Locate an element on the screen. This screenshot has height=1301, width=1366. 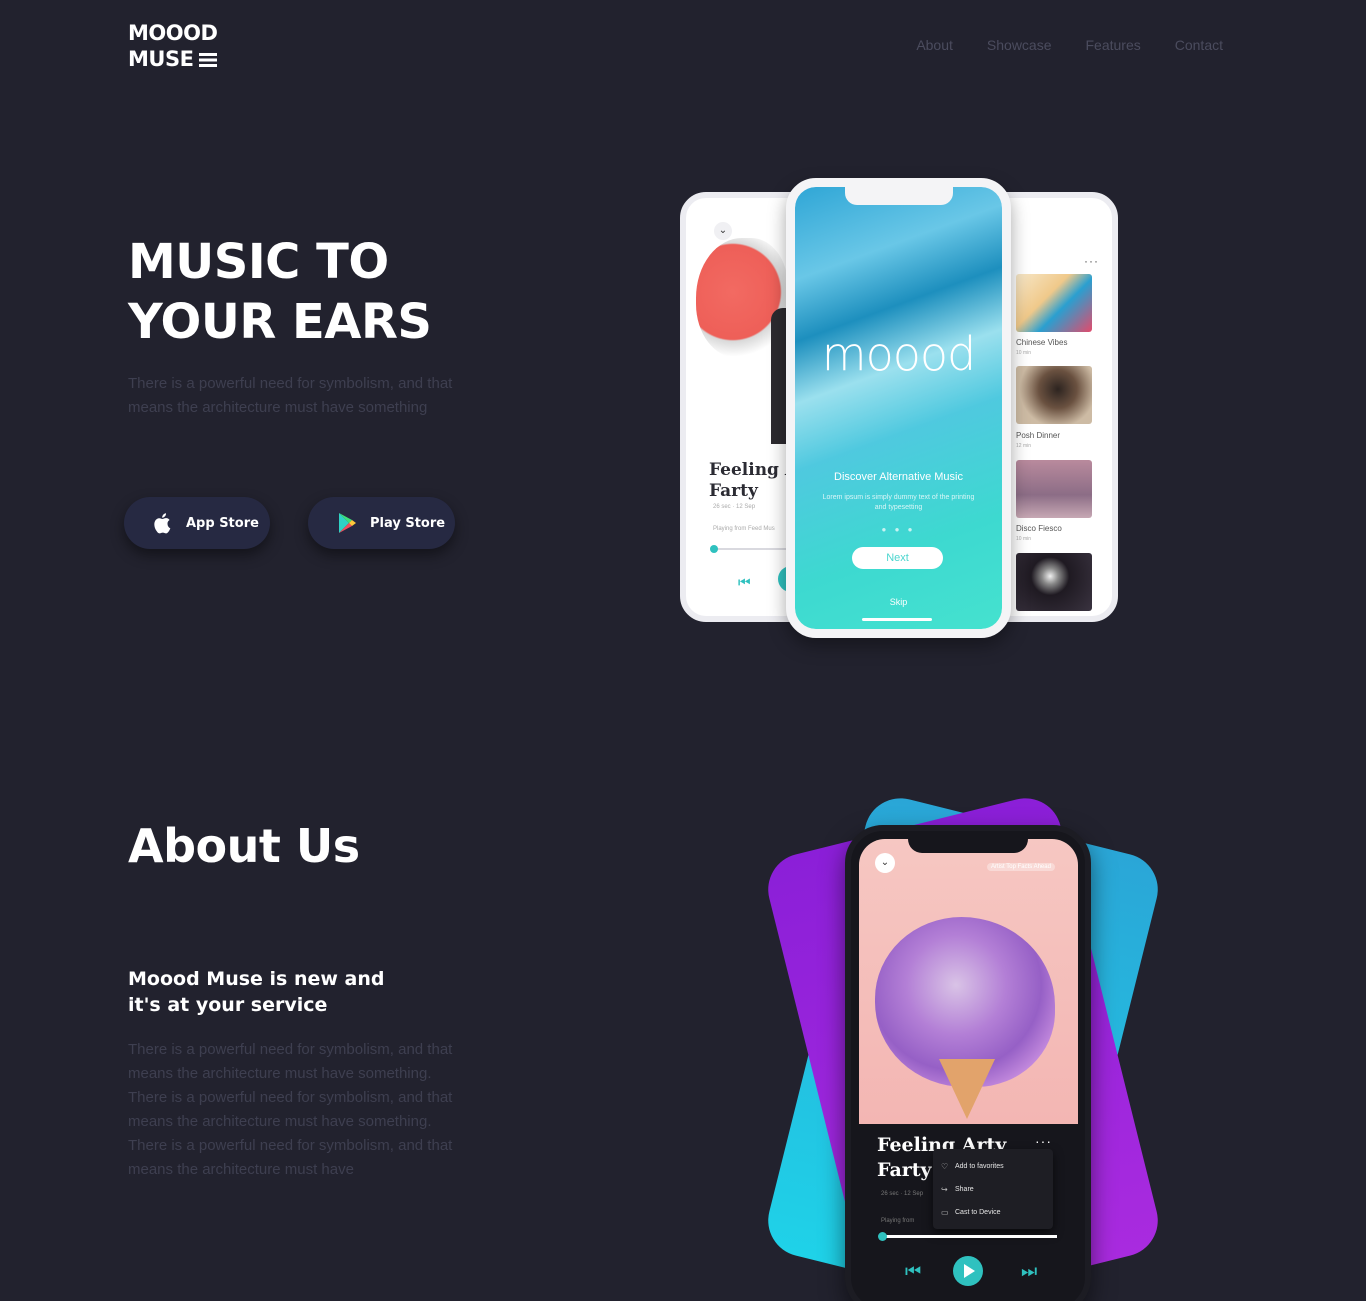
play-store-label: Play Store is located at coordinates (408, 523).